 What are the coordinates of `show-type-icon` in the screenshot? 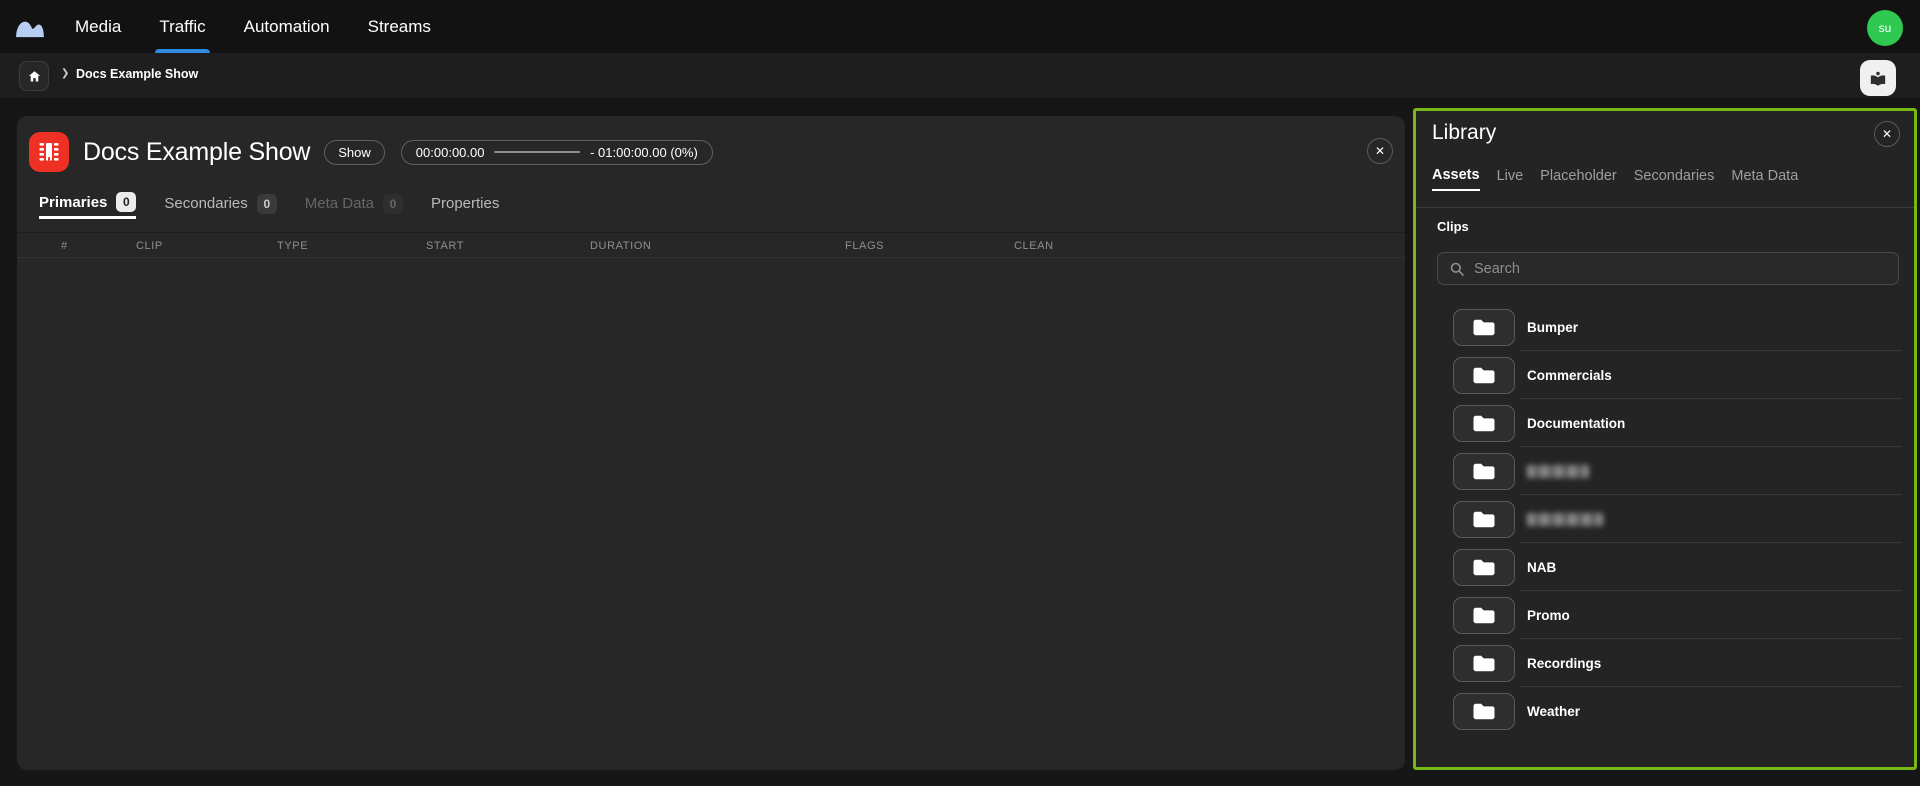 It's located at (49, 152).